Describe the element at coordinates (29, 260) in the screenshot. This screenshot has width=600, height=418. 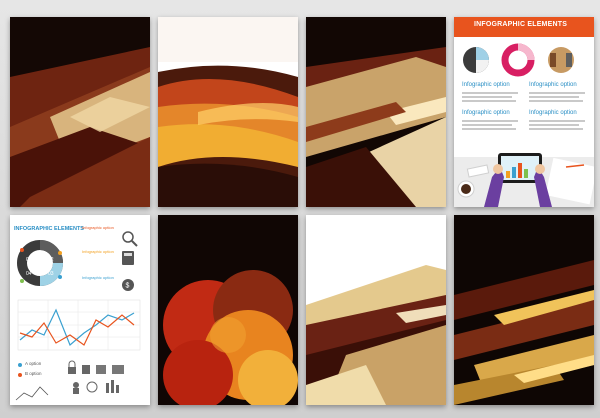
I see `donut-label-01: 01` at that location.